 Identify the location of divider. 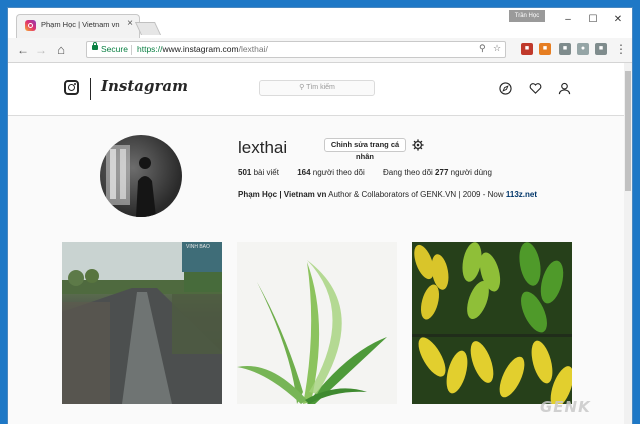
(131, 50).